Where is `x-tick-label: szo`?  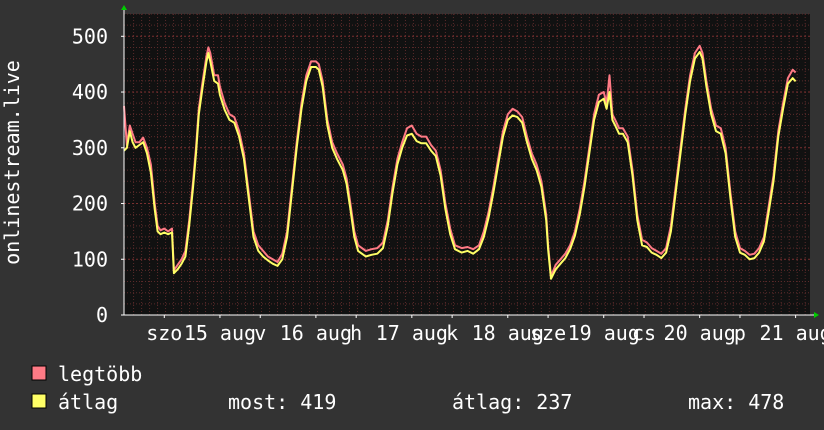
x-tick-label: szo is located at coordinates (164, 333).